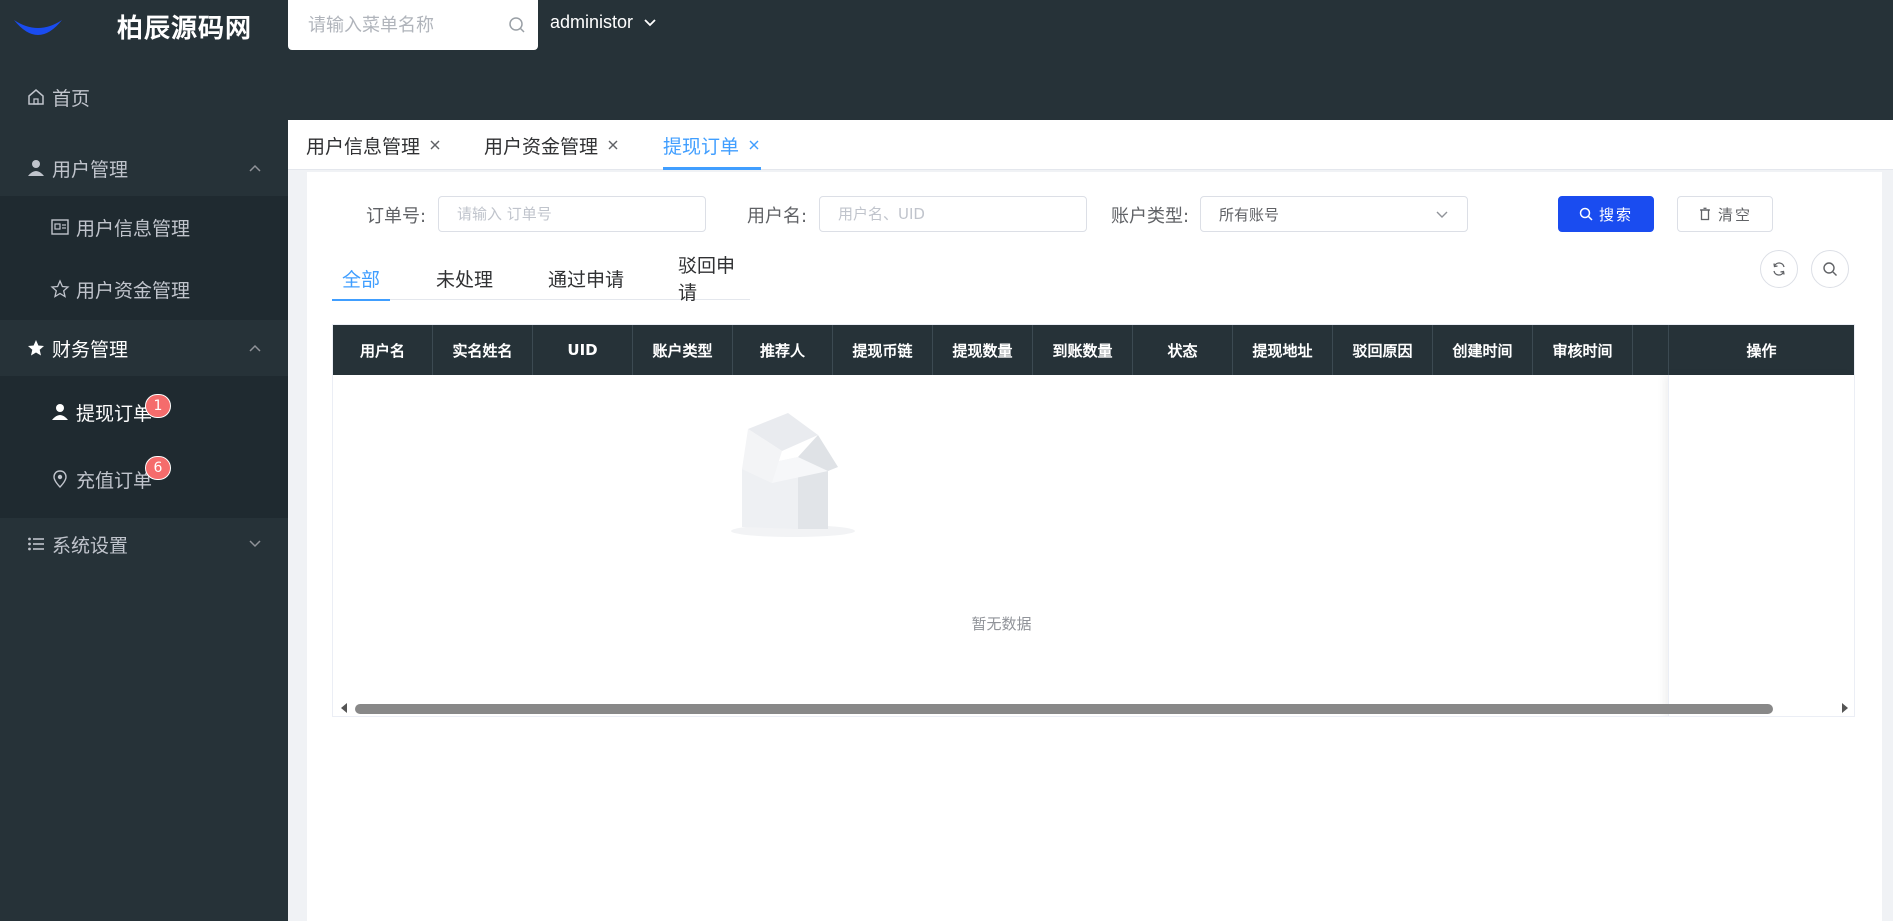 The width and height of the screenshot is (1893, 921). I want to click on finance-submenu: 提现订单 1 充值订单 6, so click(144, 447).